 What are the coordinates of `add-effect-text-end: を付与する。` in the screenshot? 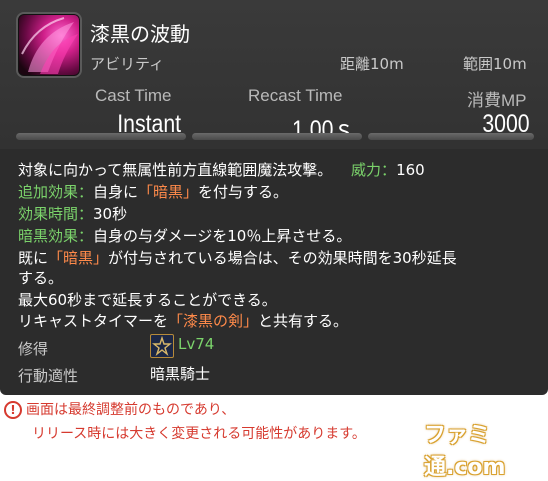 It's located at (243, 192).